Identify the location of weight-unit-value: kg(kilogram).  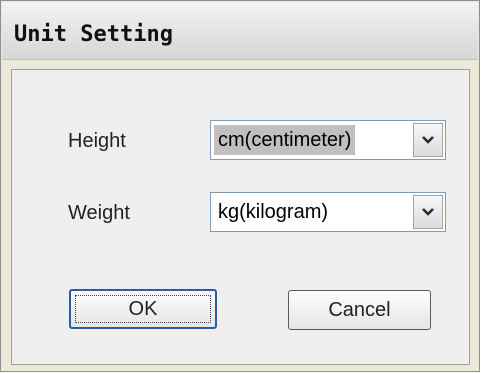
(273, 212).